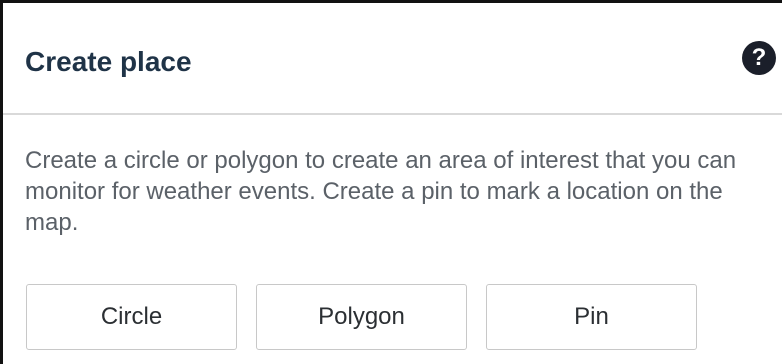 The image size is (782, 364). Describe the element at coordinates (108, 61) in the screenshot. I see `panel-title: Create place` at that location.